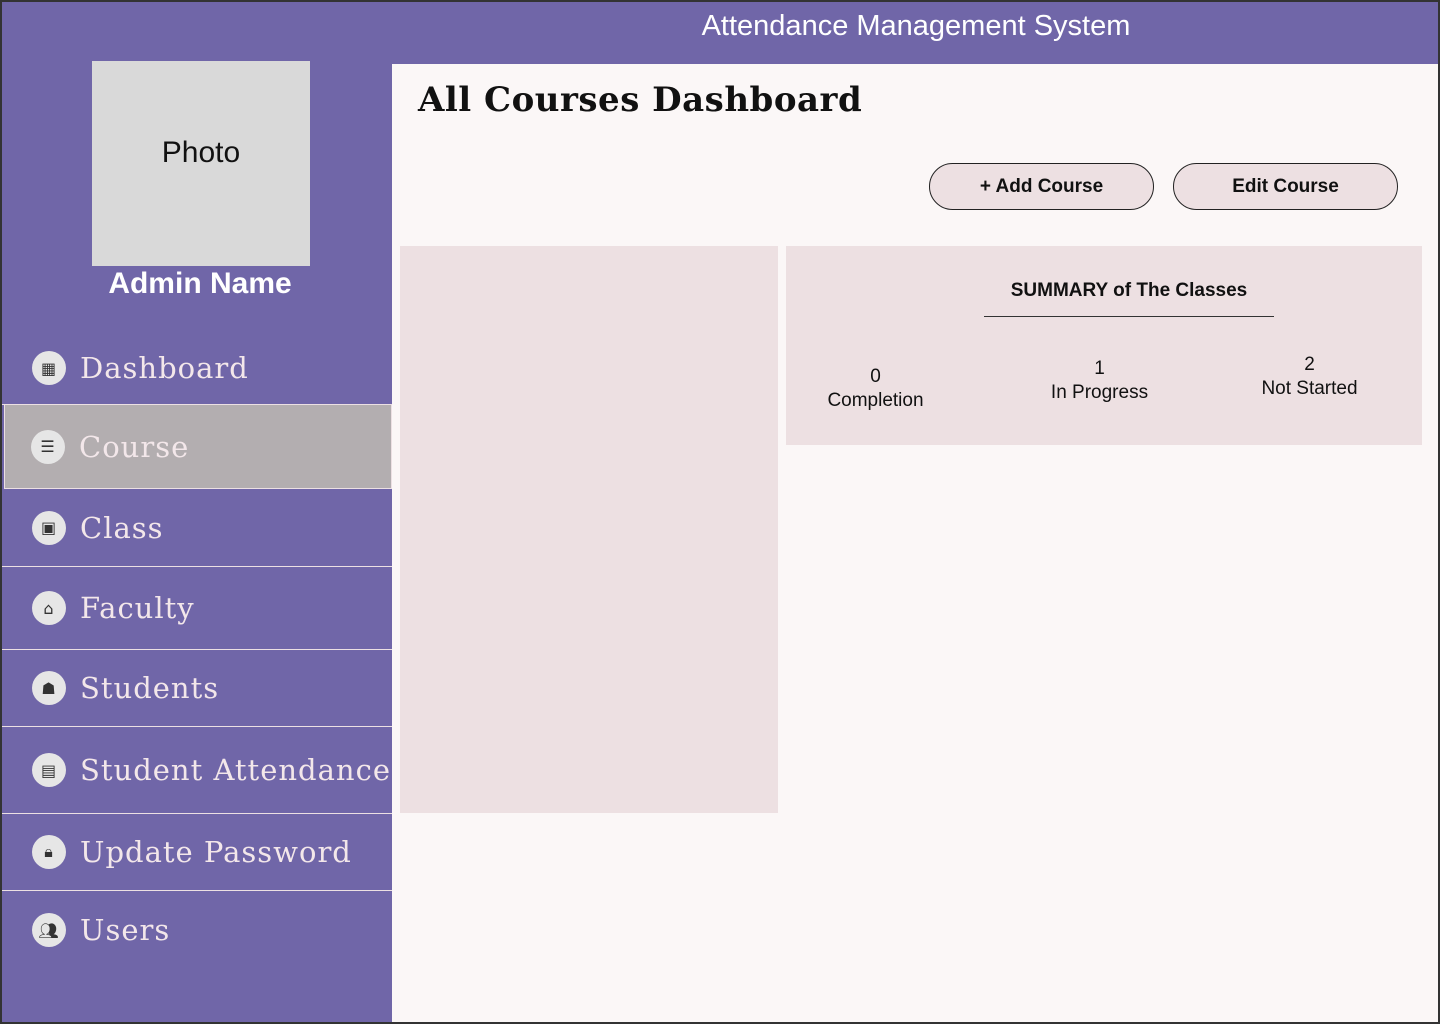  Describe the element at coordinates (875, 400) in the screenshot. I see `stat-label: Completion` at that location.